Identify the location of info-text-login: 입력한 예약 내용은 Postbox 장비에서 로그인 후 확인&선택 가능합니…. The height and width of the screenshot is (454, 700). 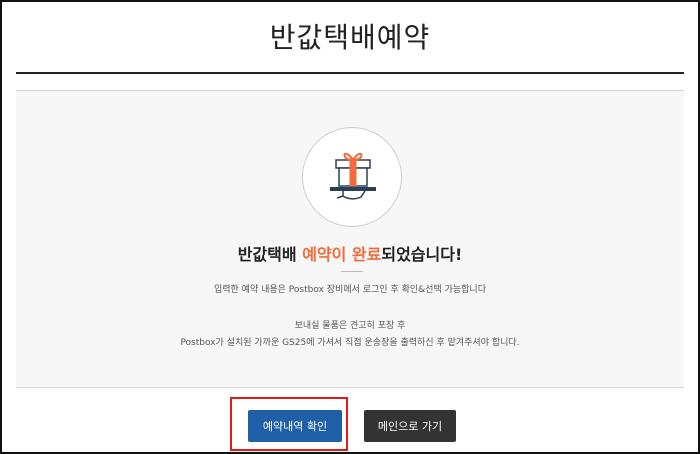
(349, 290).